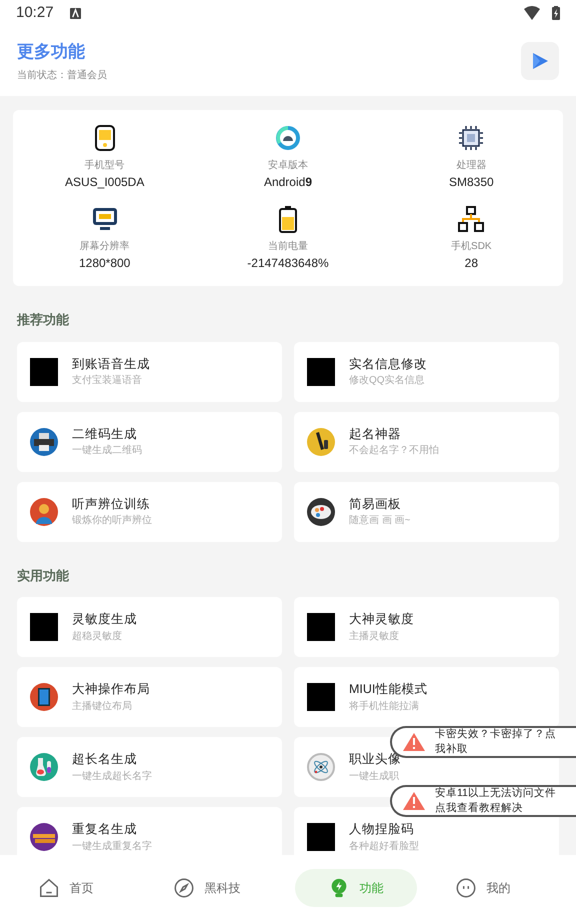 This screenshot has width=576, height=920. I want to click on feature-title: 超长名生成, so click(105, 759).